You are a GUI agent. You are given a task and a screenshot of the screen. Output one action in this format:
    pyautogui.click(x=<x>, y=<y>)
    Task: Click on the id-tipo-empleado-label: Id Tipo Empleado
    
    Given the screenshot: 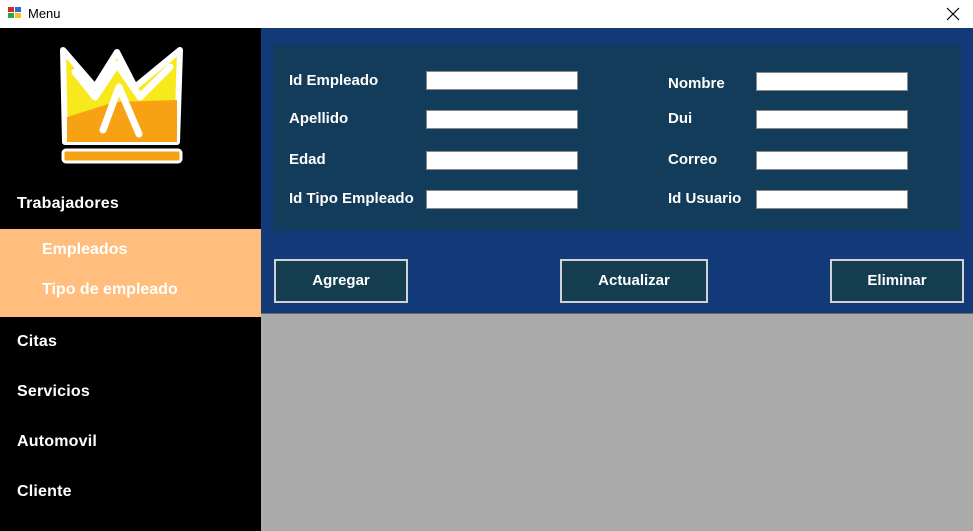 What is the action you would take?
    pyautogui.click(x=351, y=198)
    